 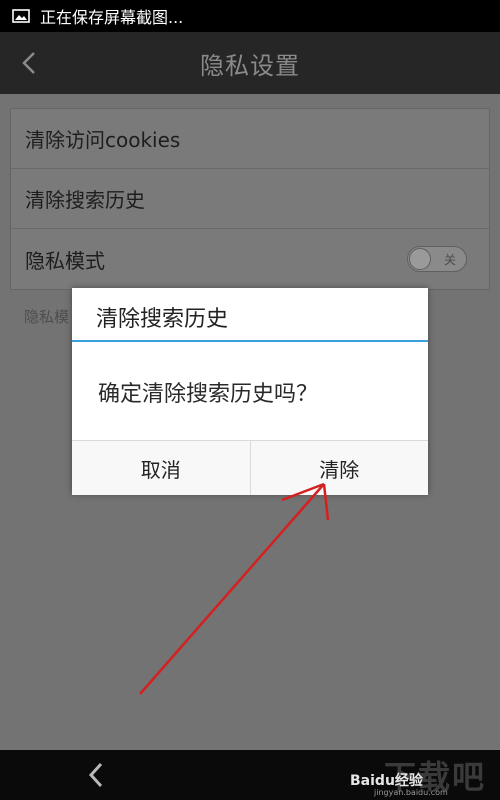 I want to click on settings-item-clear-cookies: 清除访问cookies, so click(x=250, y=139).